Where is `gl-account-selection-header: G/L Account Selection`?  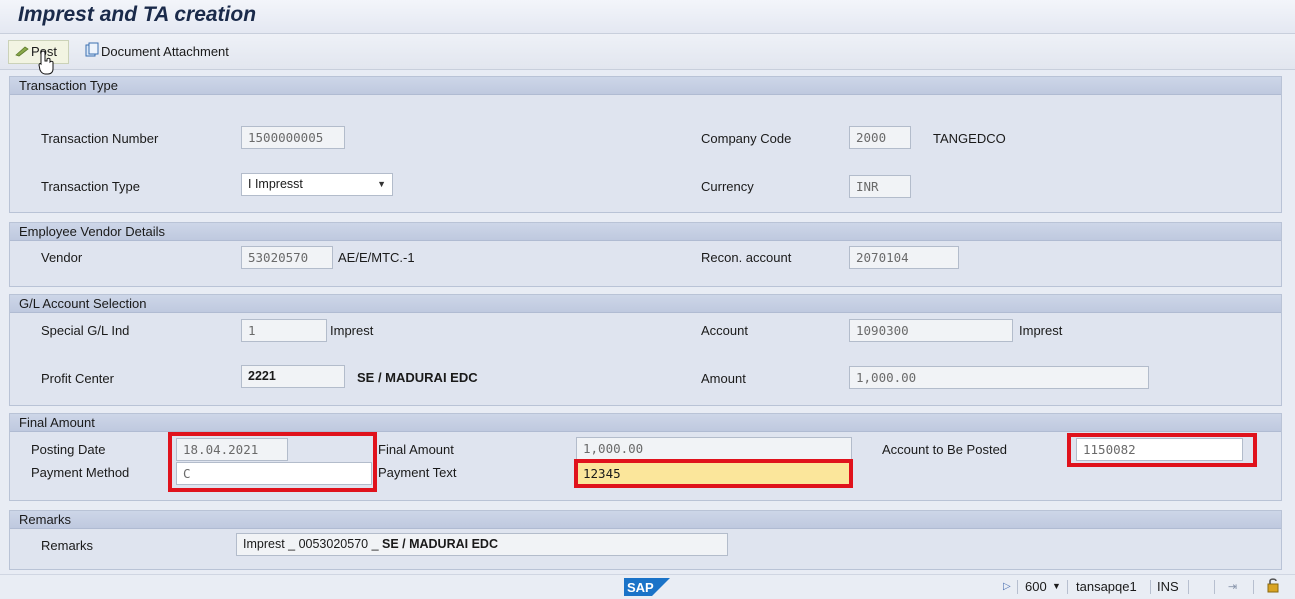
gl-account-selection-header: G/L Account Selection is located at coordinates (645, 304).